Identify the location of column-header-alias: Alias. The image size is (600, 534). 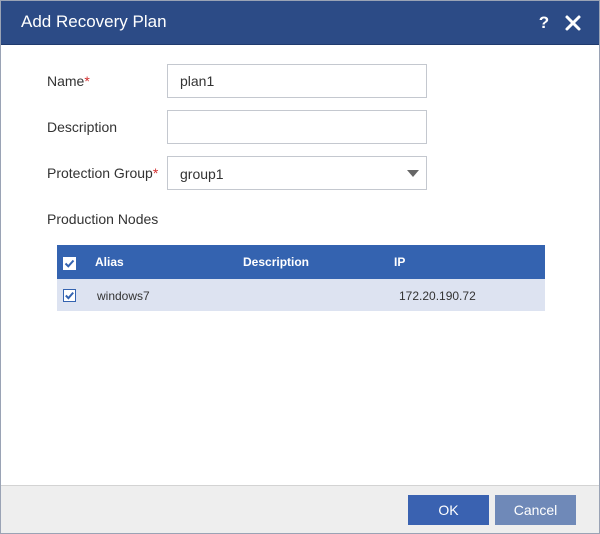
(109, 262).